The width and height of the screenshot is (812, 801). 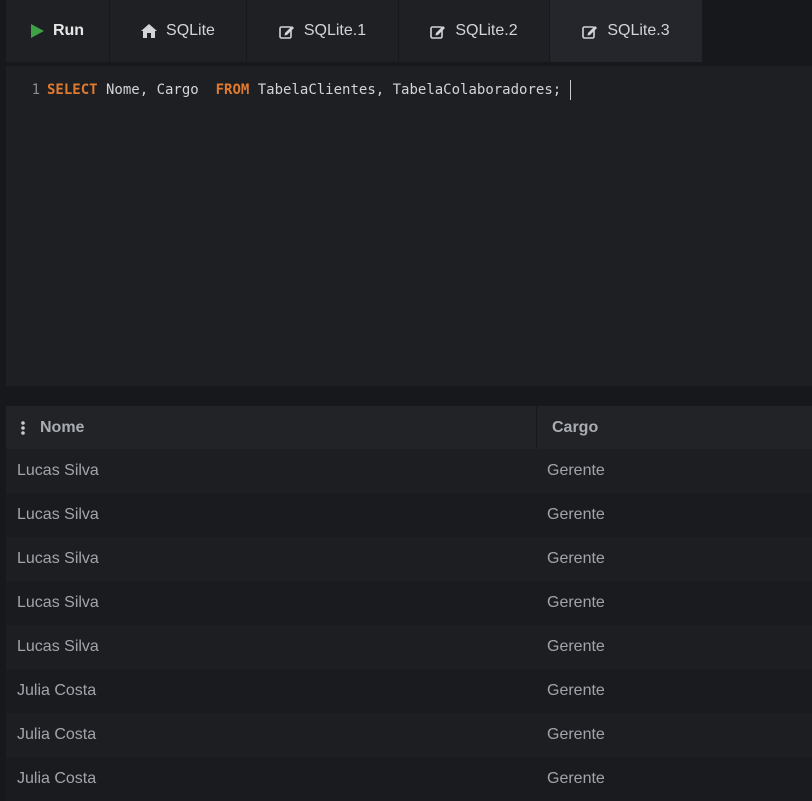 I want to click on tab-sqlite-1: SQLite.1, so click(x=323, y=31).